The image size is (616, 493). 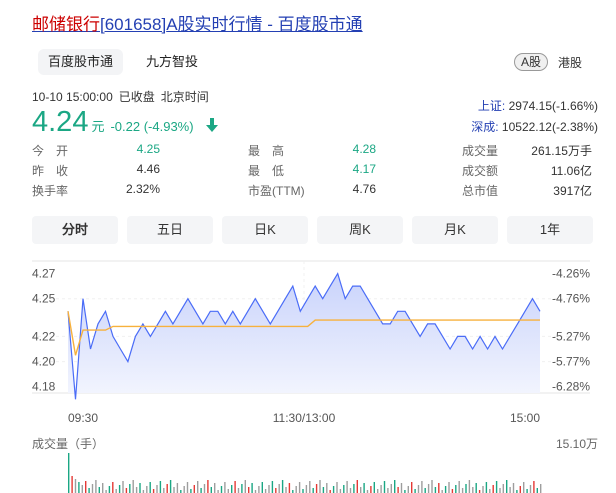 I want to click on tab-jiufang: 九方智投, so click(x=172, y=62).